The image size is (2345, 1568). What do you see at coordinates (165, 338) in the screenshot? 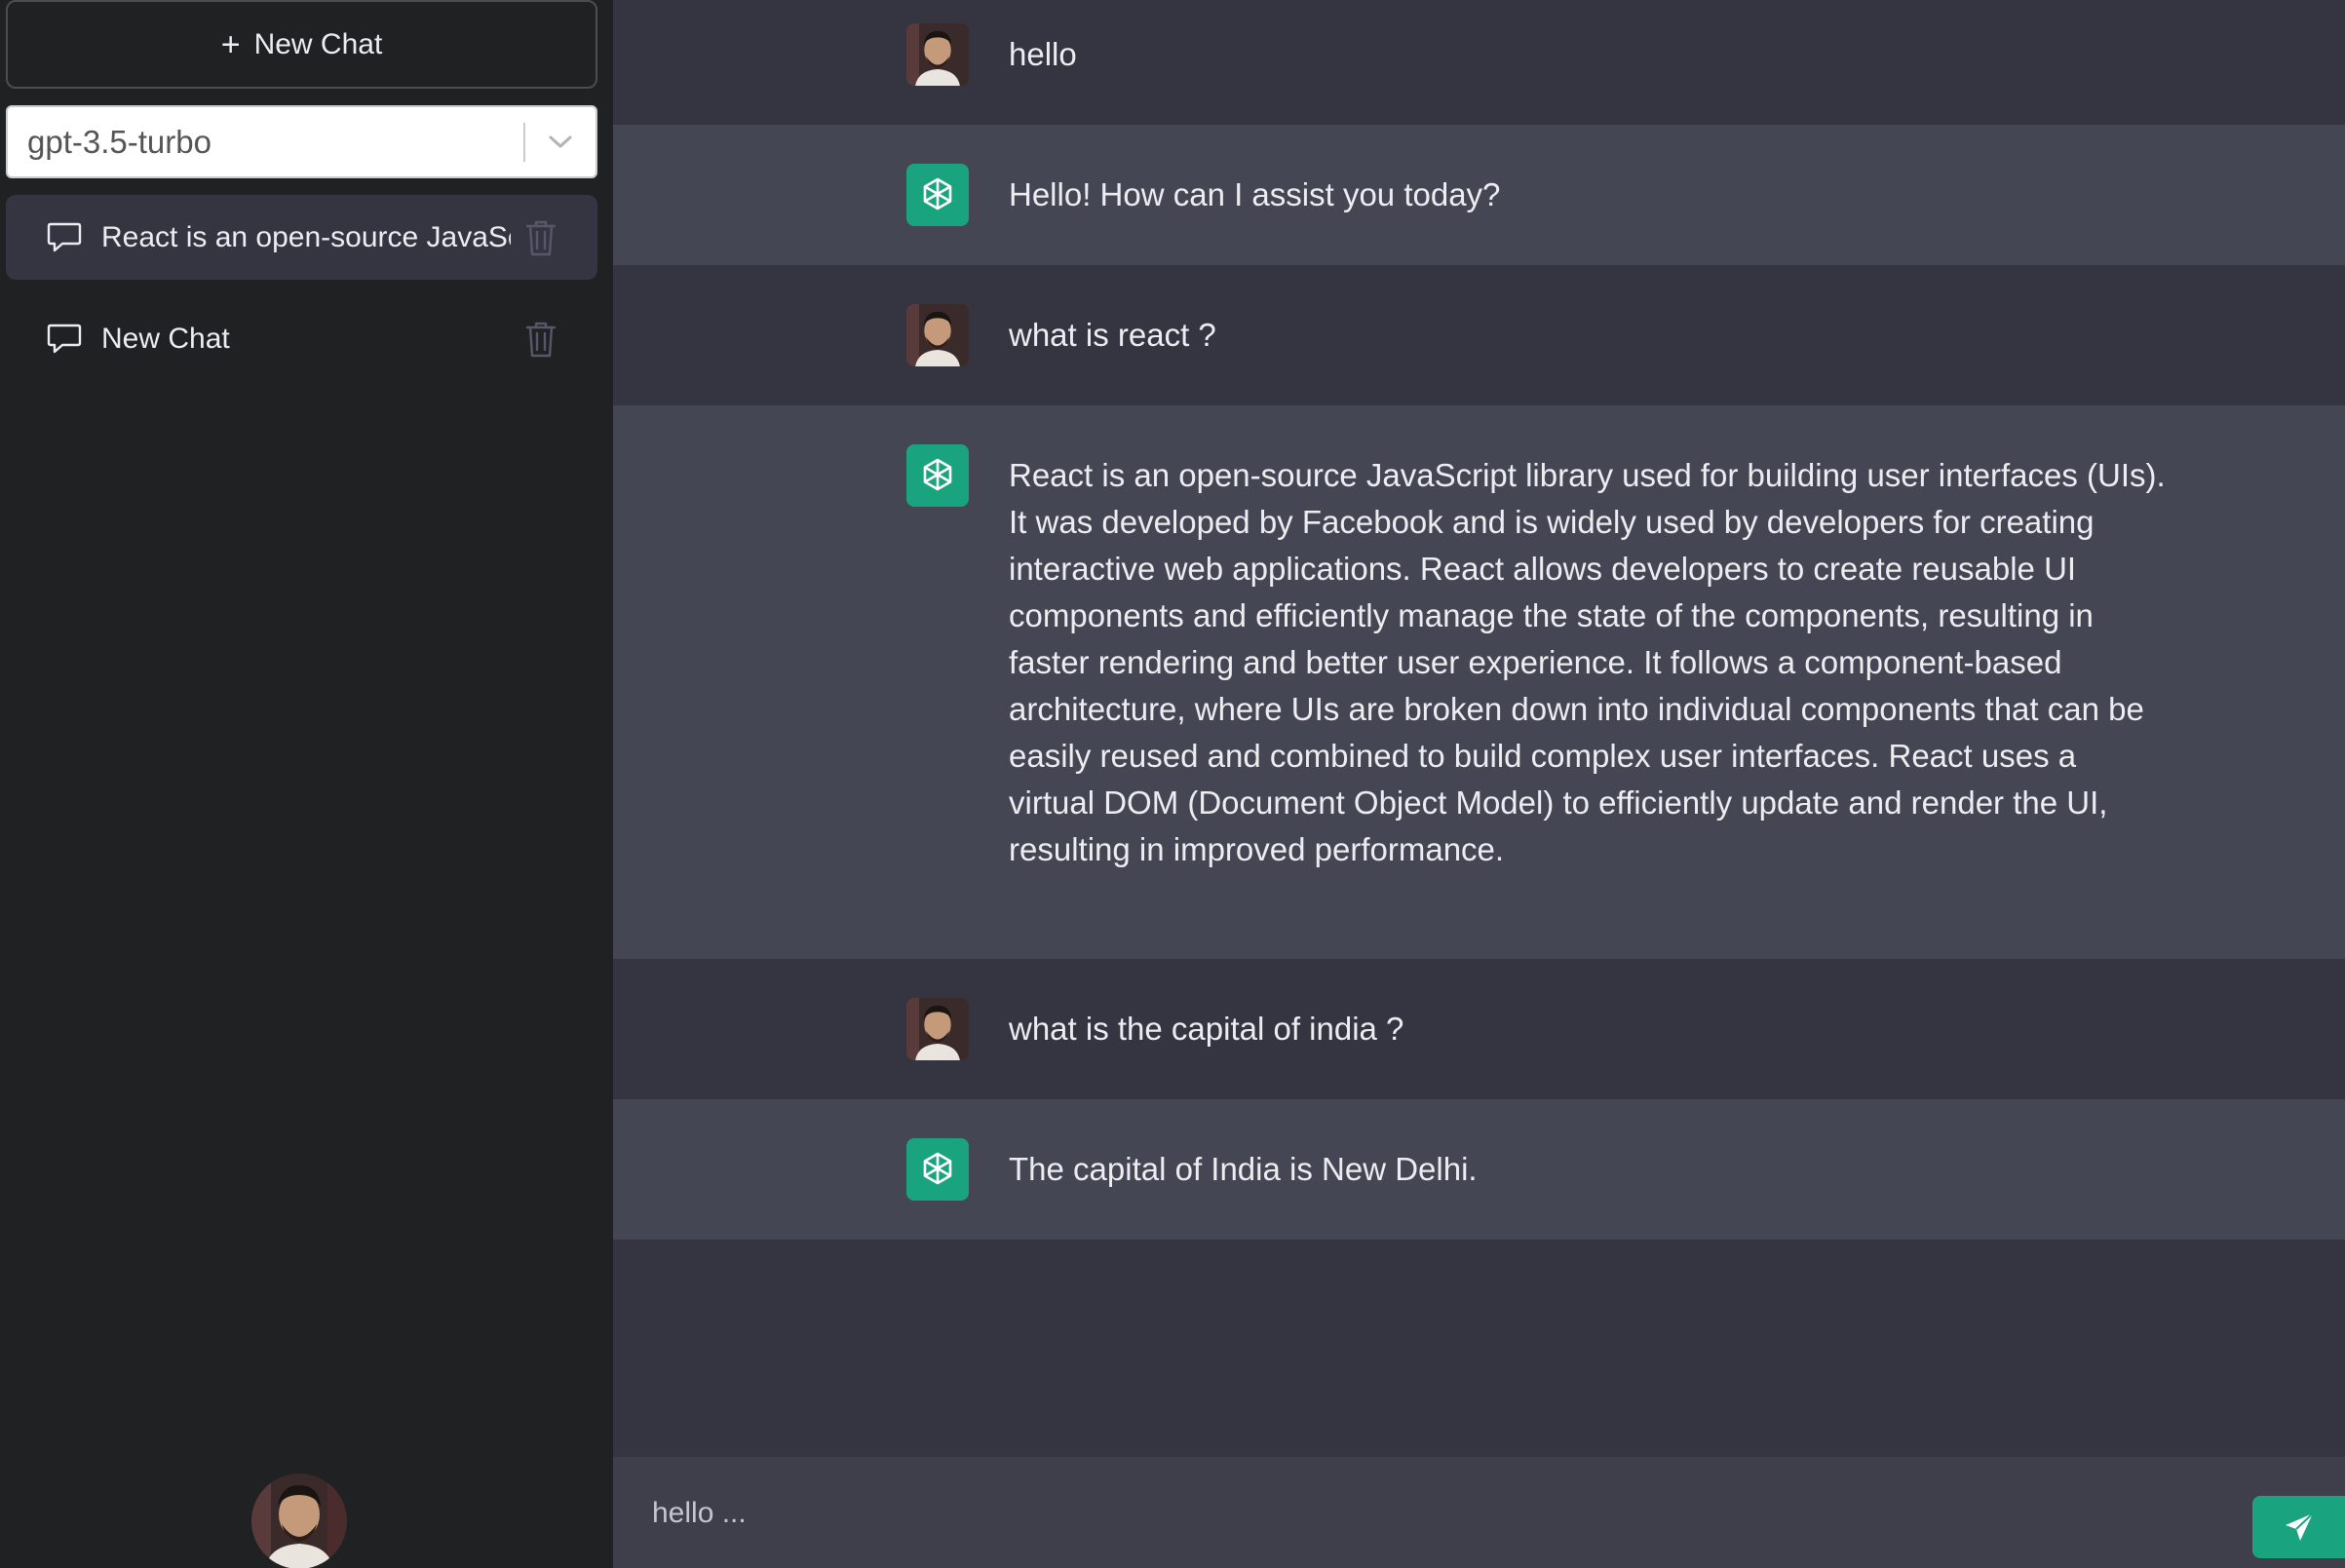
I see `sidebar-chat-title: New Chat` at bounding box center [165, 338].